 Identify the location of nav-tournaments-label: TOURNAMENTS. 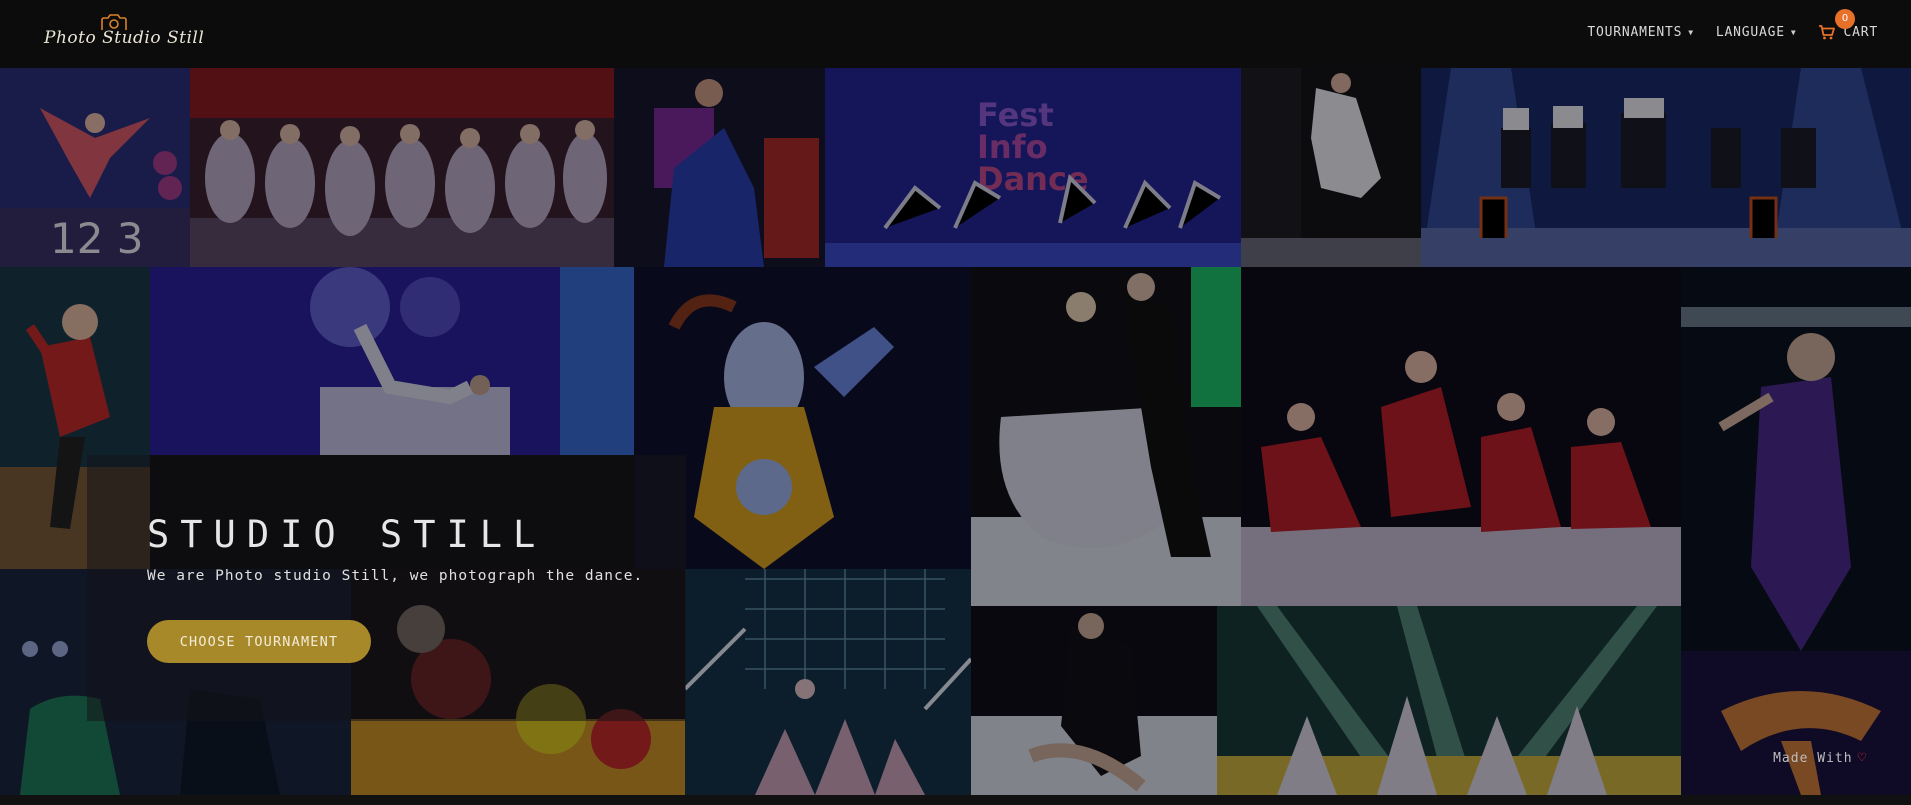
(1635, 32).